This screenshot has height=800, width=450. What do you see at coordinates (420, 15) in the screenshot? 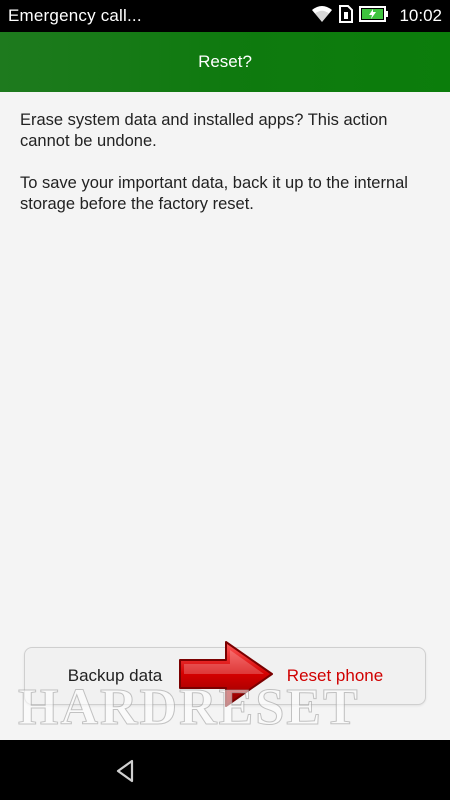
I see `clock: 10:02` at bounding box center [420, 15].